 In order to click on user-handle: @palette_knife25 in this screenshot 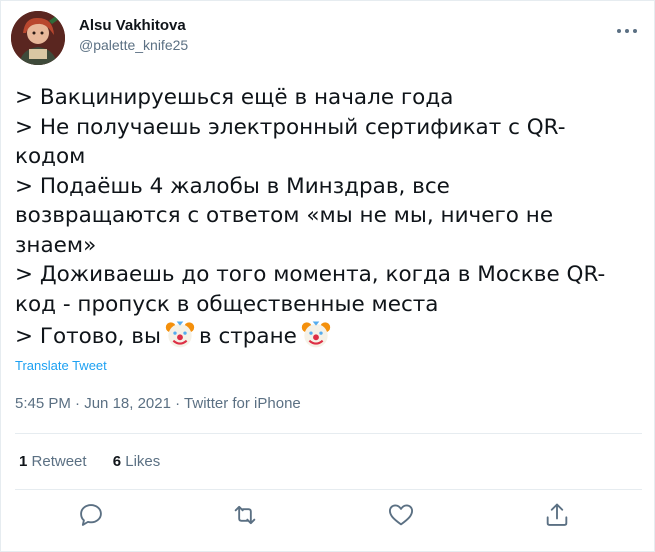, I will do `click(133, 45)`.